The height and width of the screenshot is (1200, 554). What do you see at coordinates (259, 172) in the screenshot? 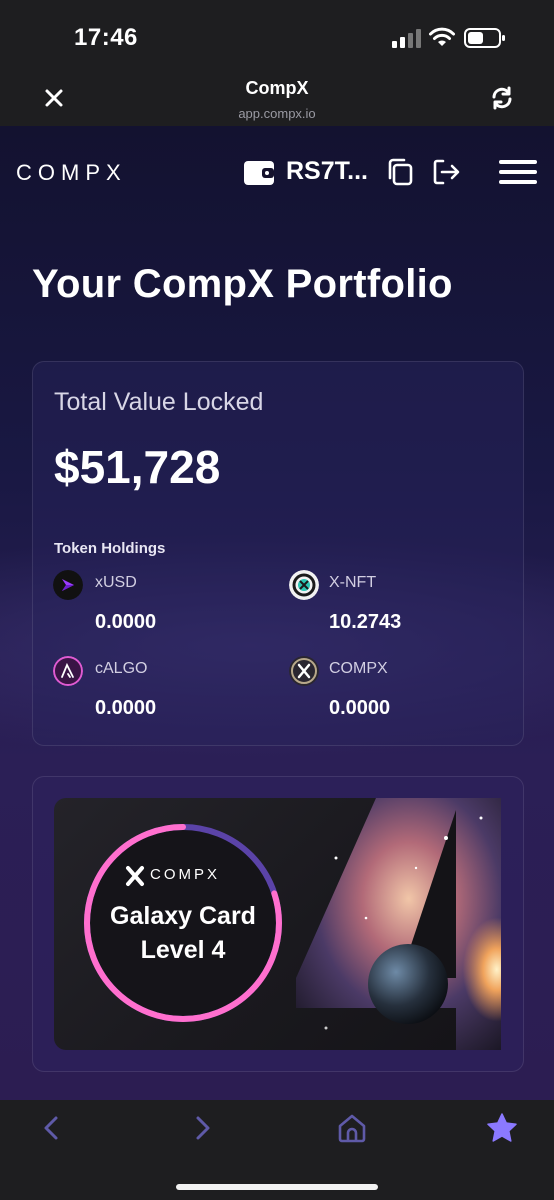
I see `wallet-icon` at bounding box center [259, 172].